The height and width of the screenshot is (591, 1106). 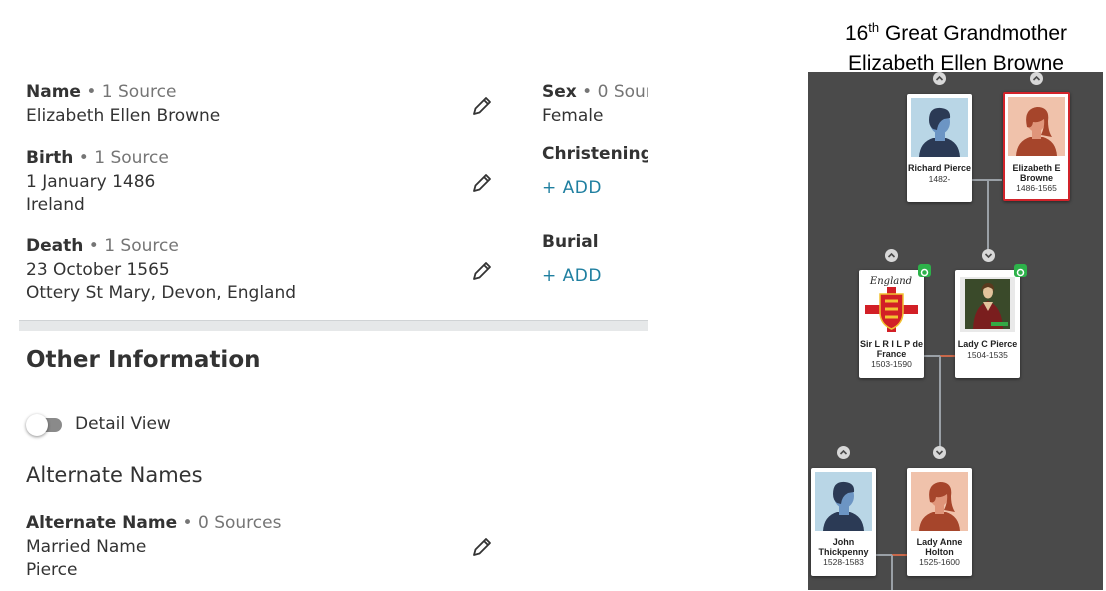 I want to click on person-card-richard-pierce: Richard Pierce 1482-, so click(x=939, y=148).